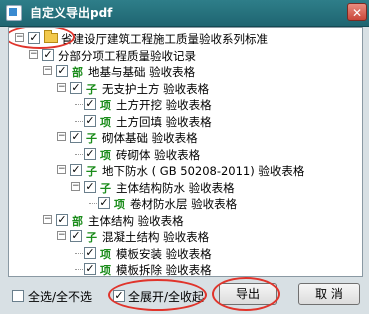 Image resolution: width=369 pixels, height=314 pixels. I want to click on tree-item-label: 主体结构防水 验收表格, so click(175, 187).